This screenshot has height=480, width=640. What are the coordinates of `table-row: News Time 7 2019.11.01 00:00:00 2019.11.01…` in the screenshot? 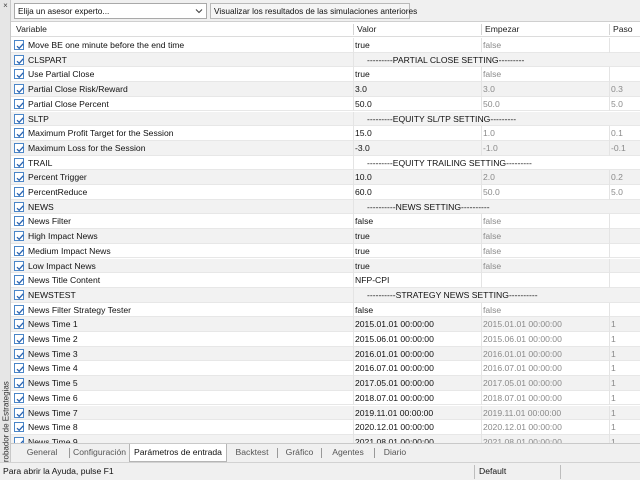 It's located at (325, 413).